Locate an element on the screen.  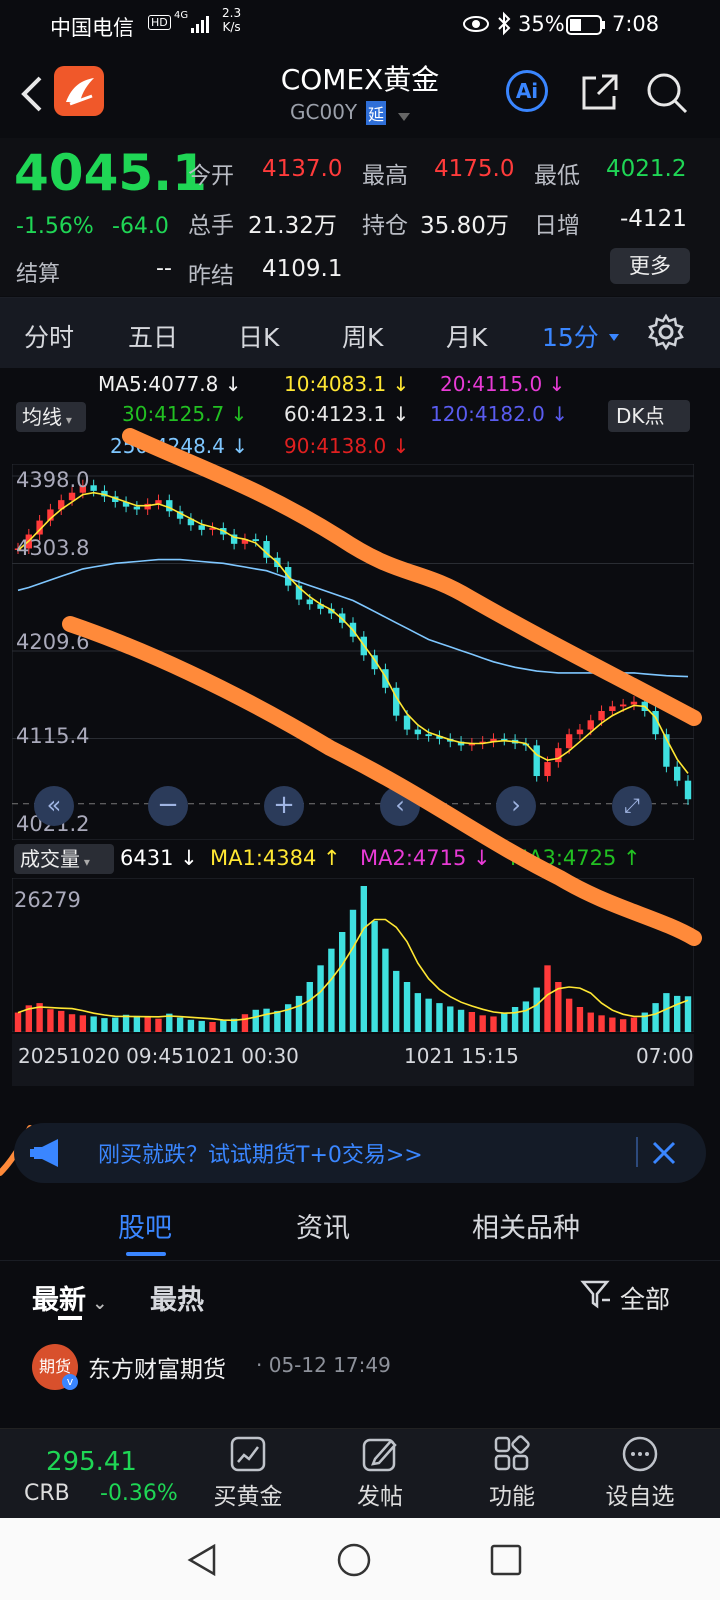
filter-active-indicator is located at coordinates (70, 1318).